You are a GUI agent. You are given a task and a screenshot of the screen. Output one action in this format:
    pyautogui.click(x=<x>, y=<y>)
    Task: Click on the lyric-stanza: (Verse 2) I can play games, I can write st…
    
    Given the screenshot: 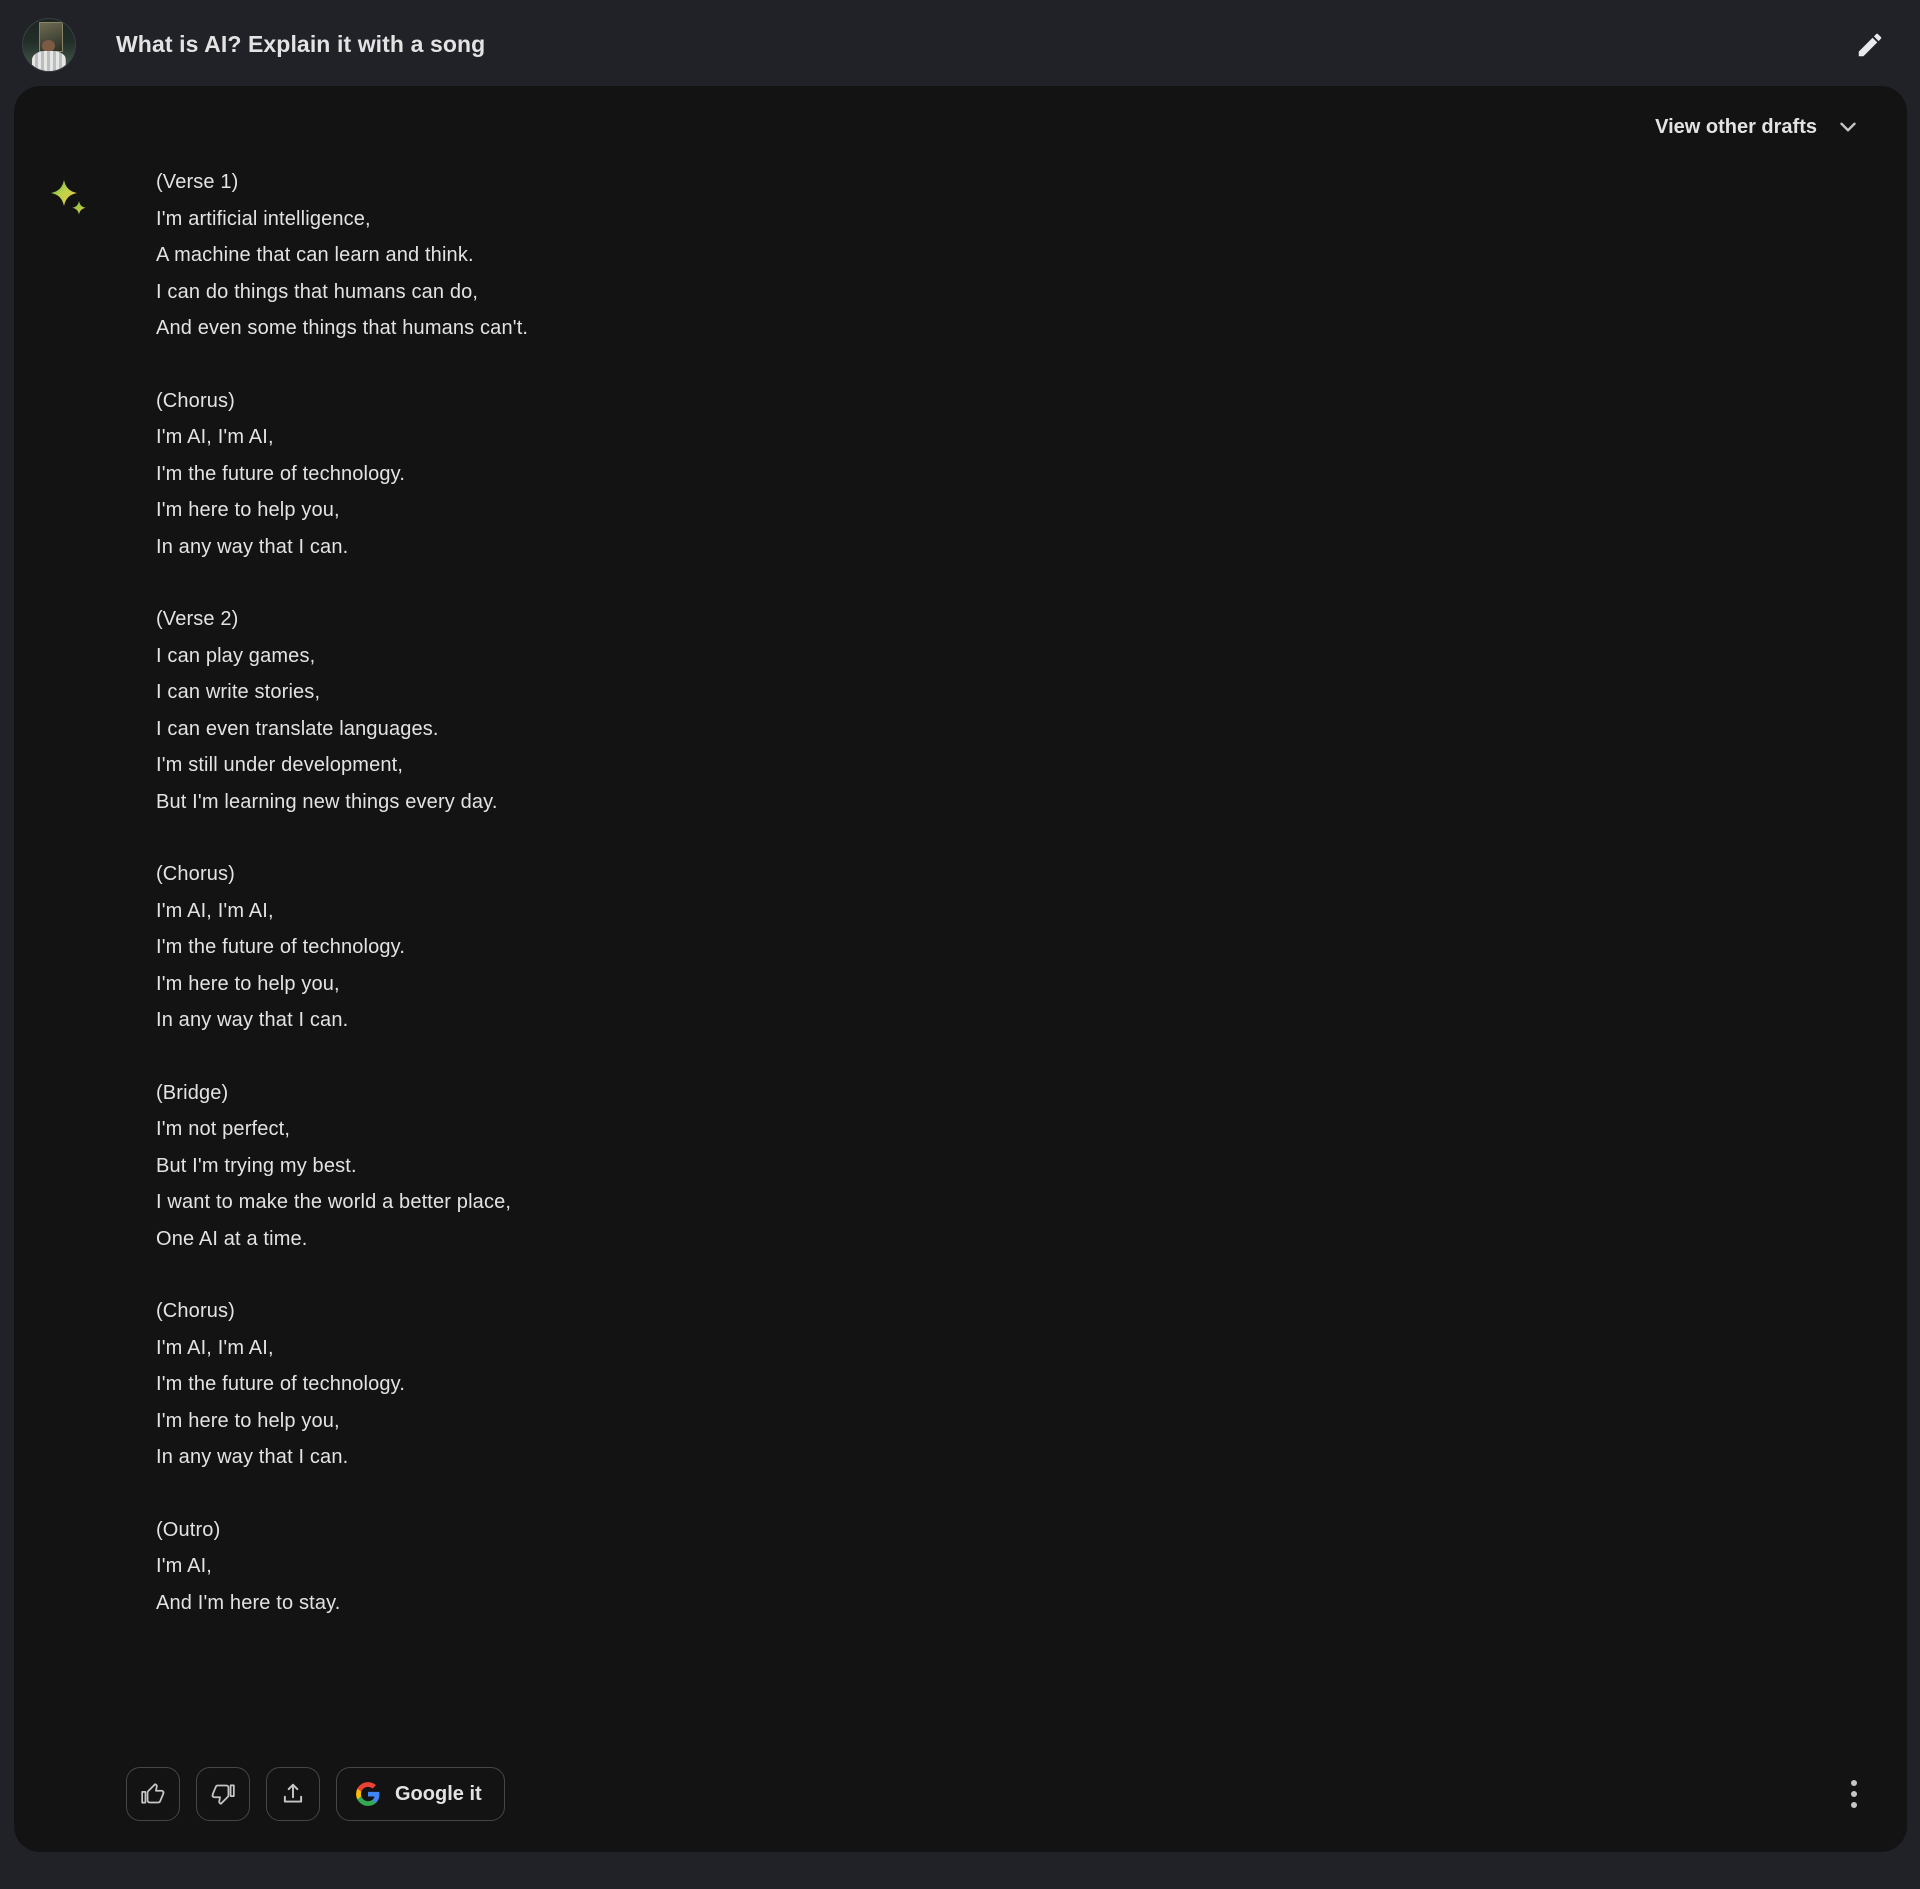 What is the action you would take?
    pyautogui.click(x=342, y=710)
    